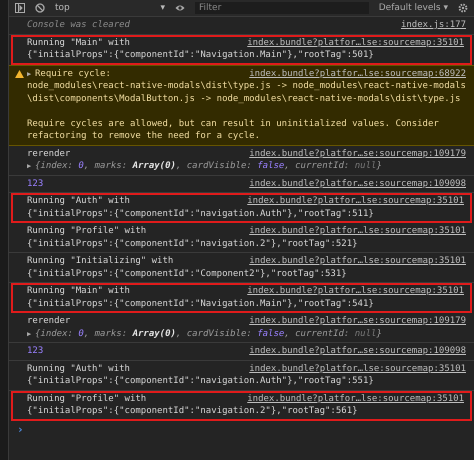 This screenshot has height=460, width=474. What do you see at coordinates (40, 8) in the screenshot?
I see `clear-icon` at bounding box center [40, 8].